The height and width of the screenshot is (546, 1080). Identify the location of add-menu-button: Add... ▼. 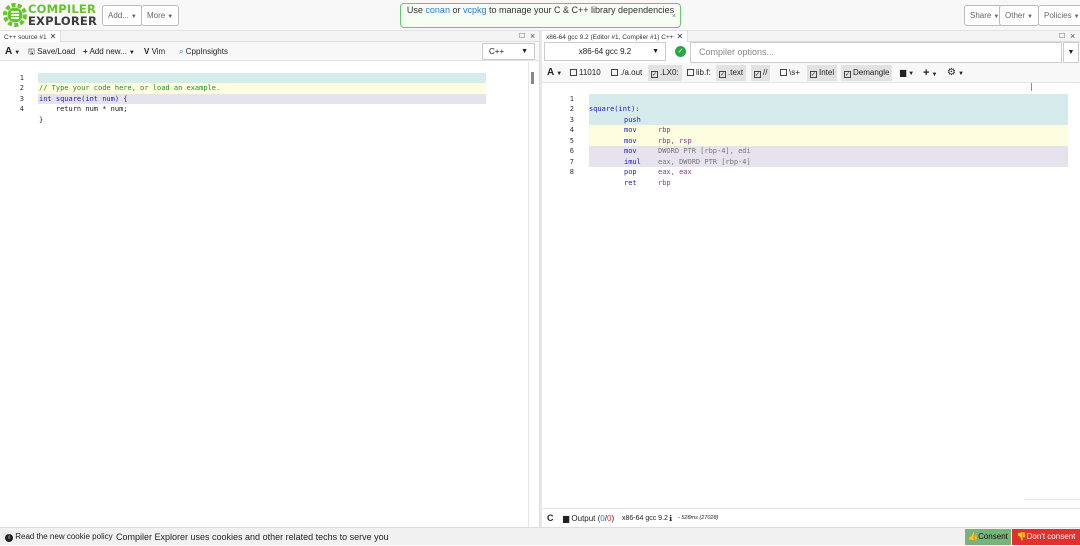
(122, 15).